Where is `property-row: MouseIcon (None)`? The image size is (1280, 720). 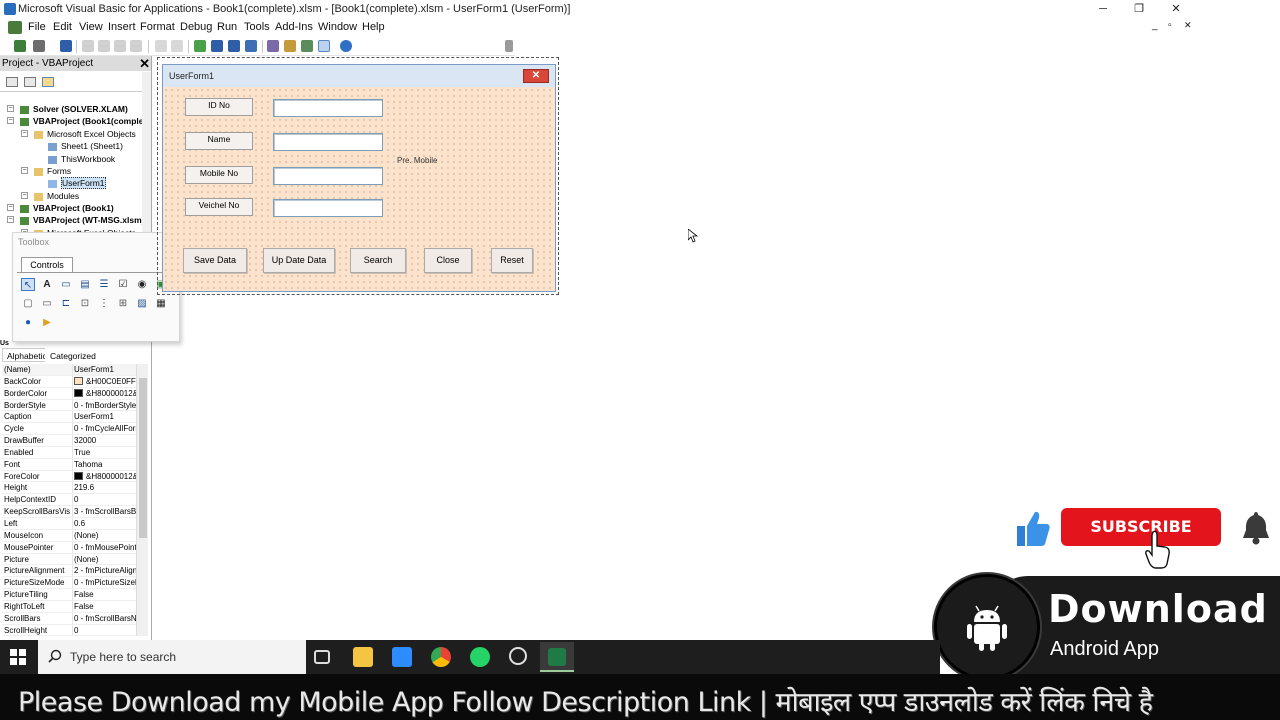 property-row: MouseIcon (None) is located at coordinates (69, 535).